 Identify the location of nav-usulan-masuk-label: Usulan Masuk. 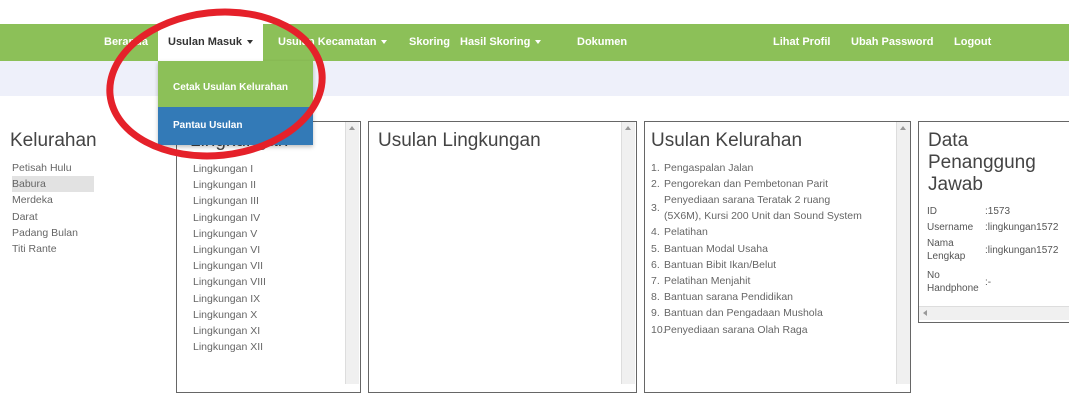
(205, 42).